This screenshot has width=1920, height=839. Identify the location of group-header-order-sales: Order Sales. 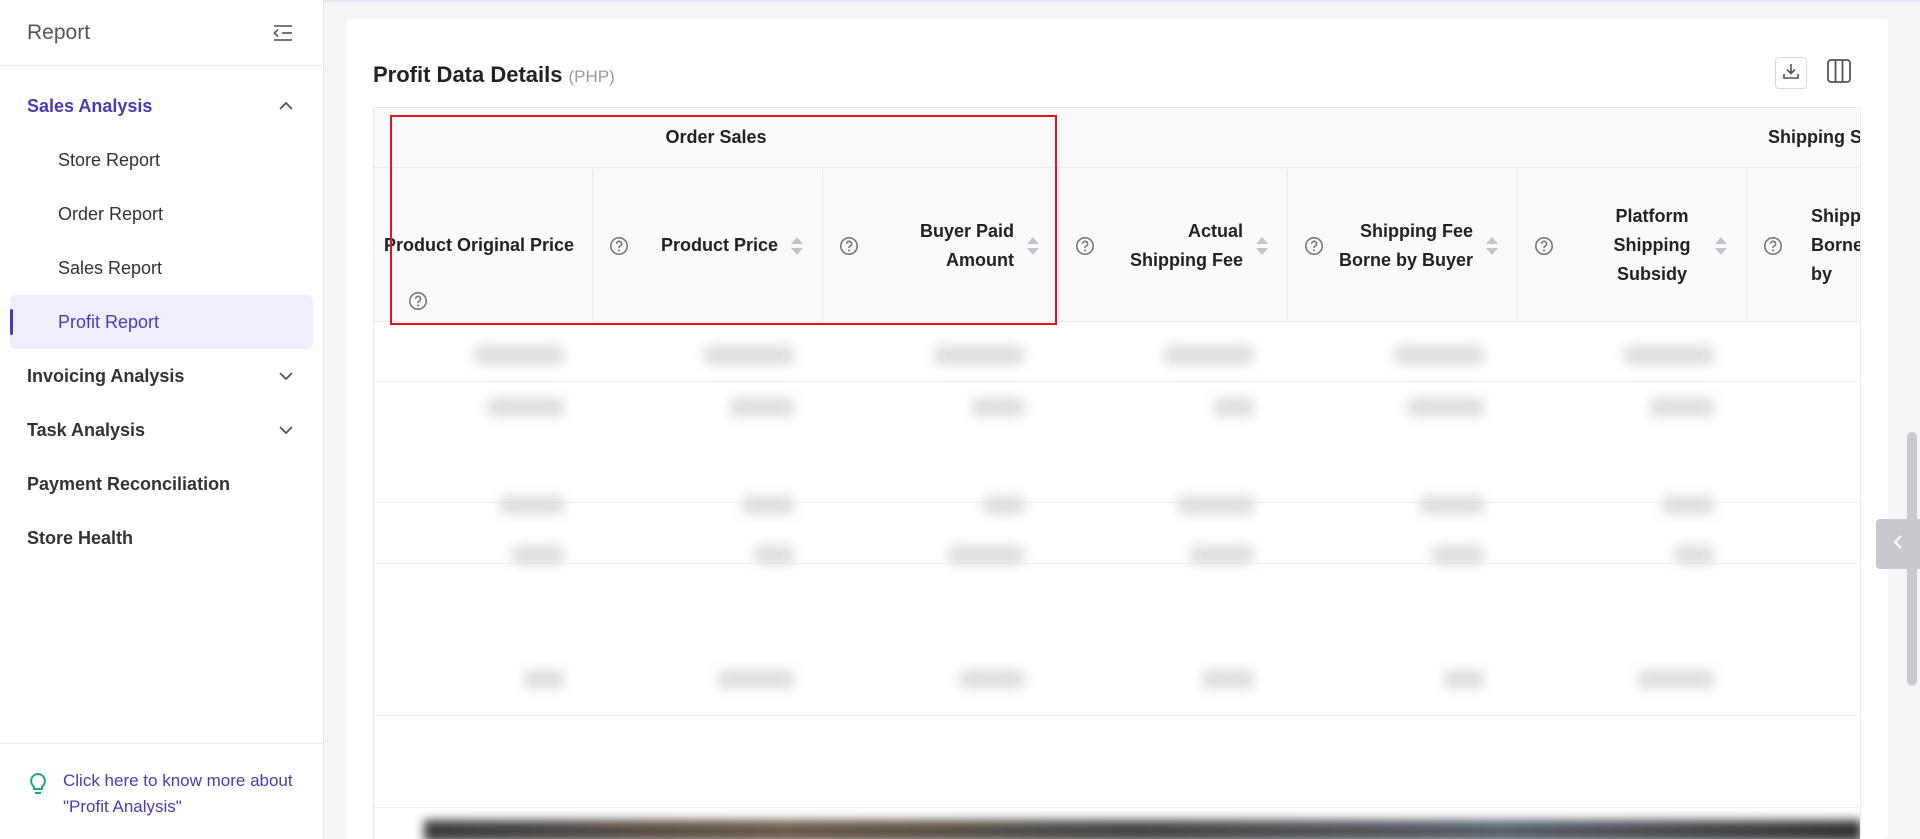
(716, 138).